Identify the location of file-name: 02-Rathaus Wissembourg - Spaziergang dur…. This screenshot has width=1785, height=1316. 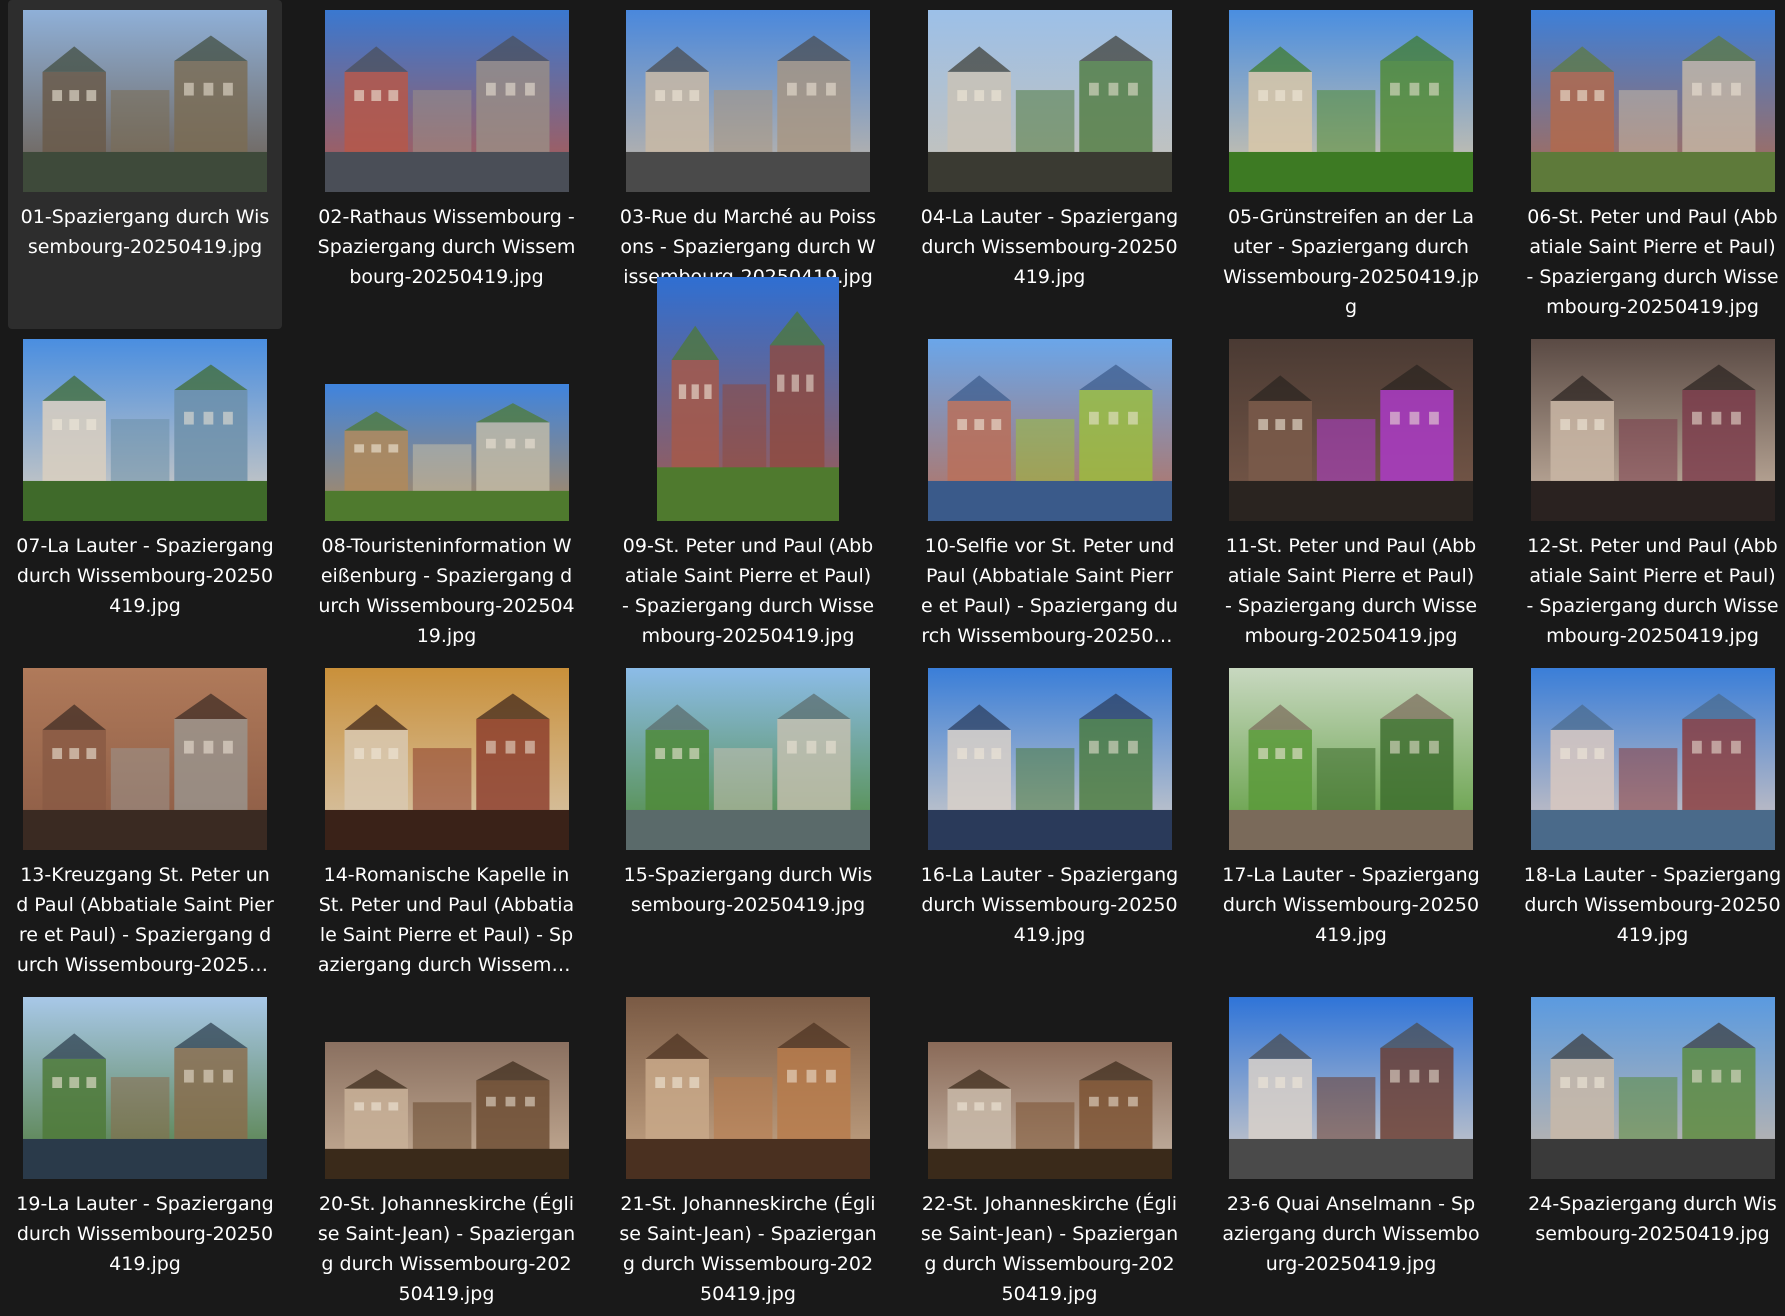
(447, 247).